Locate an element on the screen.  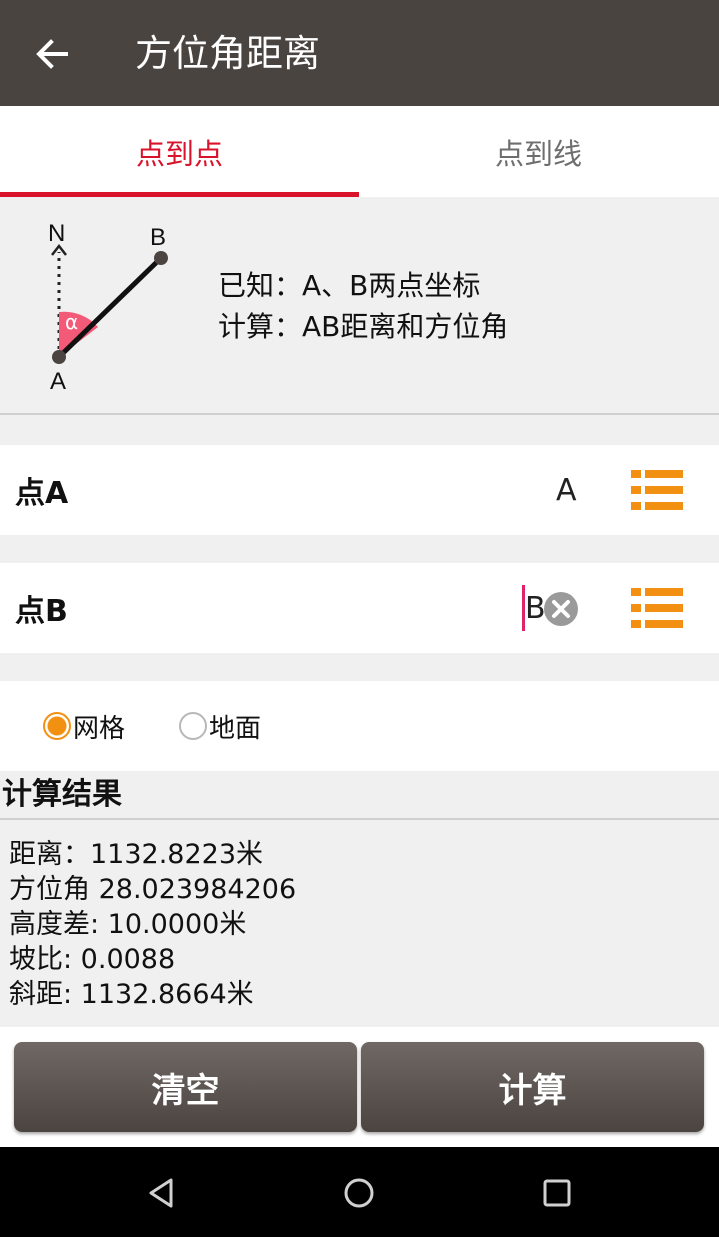
back-button is located at coordinates (52, 54).